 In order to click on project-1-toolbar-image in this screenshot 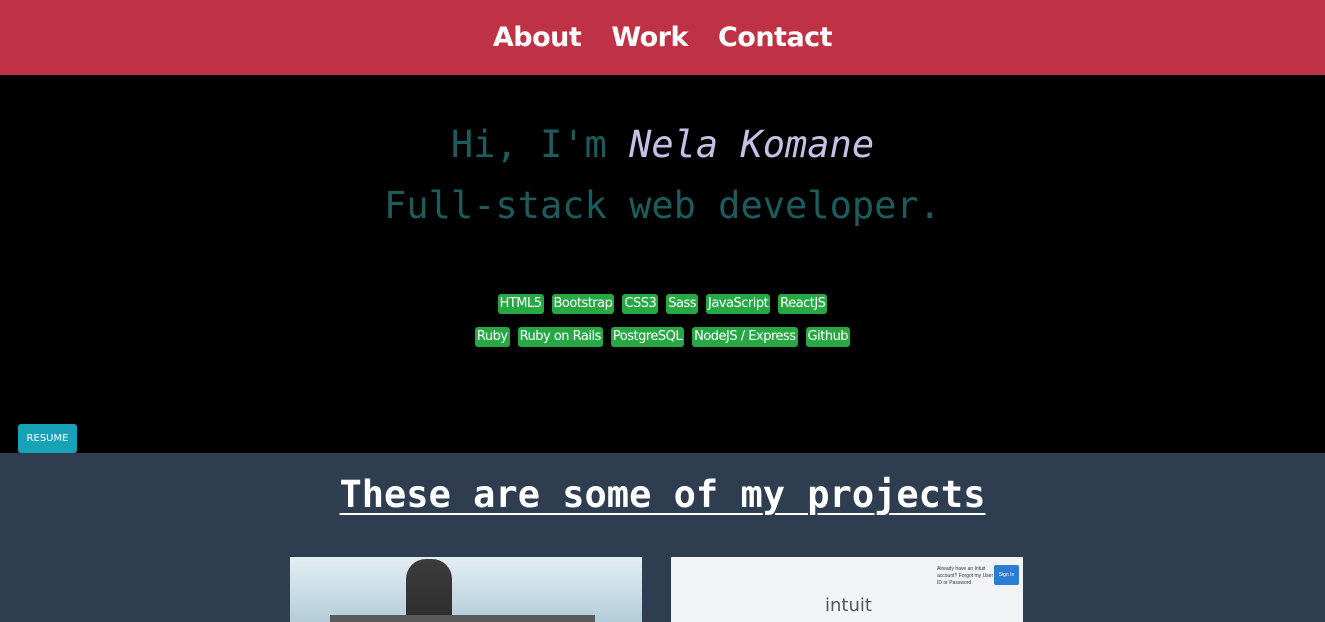, I will do `click(462, 618)`.